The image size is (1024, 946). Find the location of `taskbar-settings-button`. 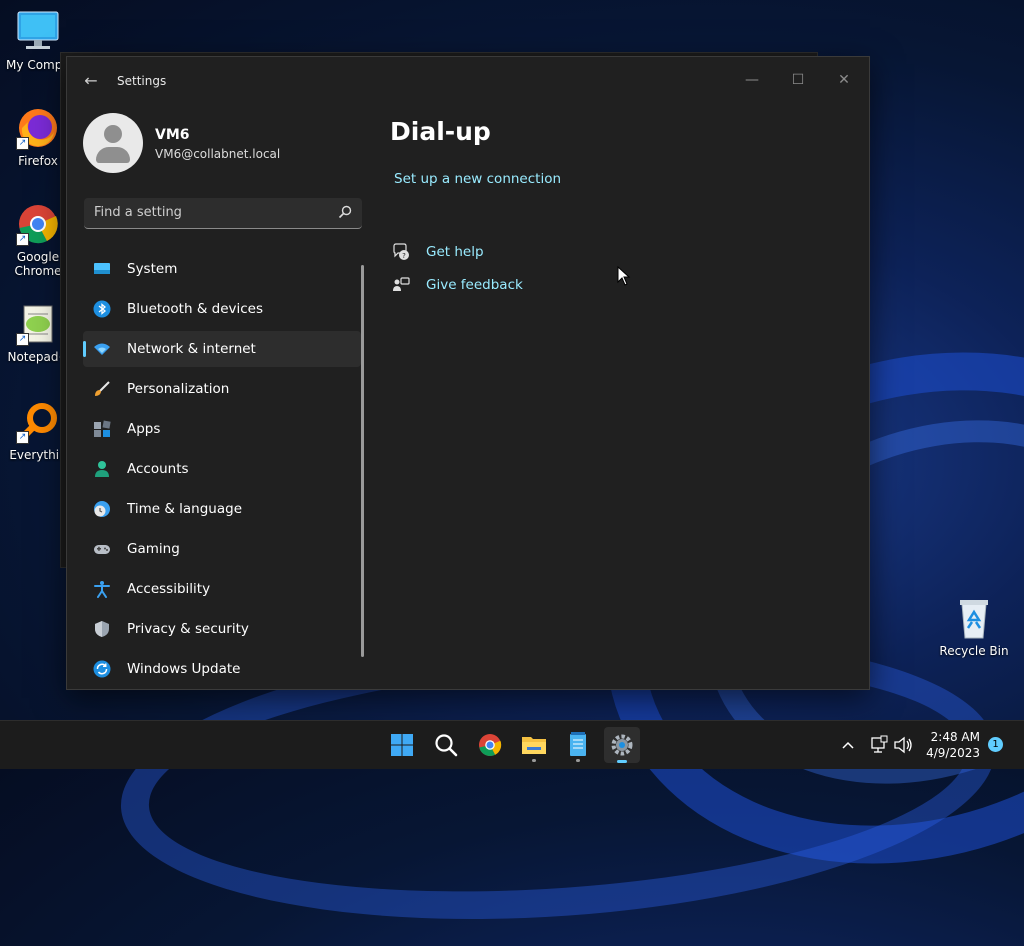

taskbar-settings-button is located at coordinates (622, 745).